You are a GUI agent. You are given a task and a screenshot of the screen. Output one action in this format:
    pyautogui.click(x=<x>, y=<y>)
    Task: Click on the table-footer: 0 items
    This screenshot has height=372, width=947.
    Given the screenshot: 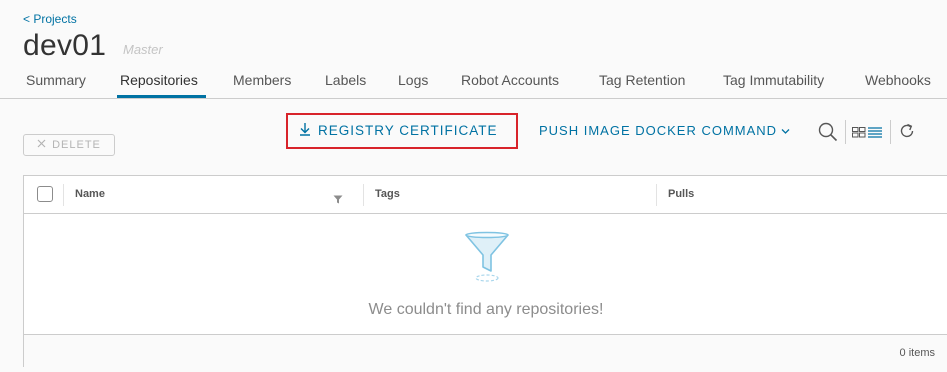 What is the action you would take?
    pyautogui.click(x=485, y=351)
    